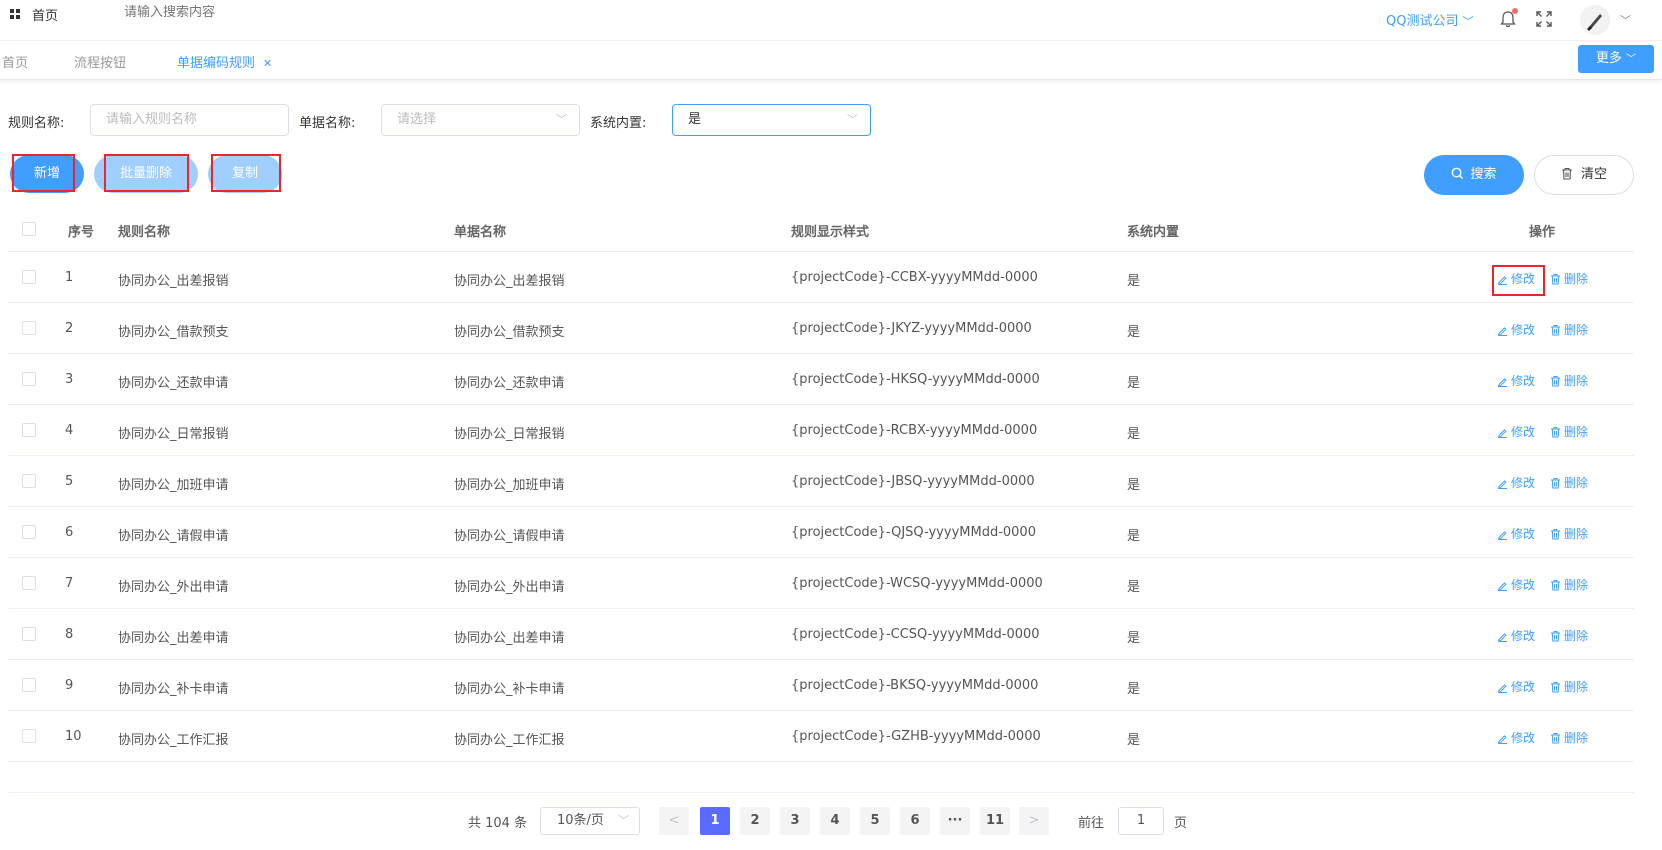 This screenshot has height=850, width=1662. I want to click on cell-no: 7, so click(69, 583).